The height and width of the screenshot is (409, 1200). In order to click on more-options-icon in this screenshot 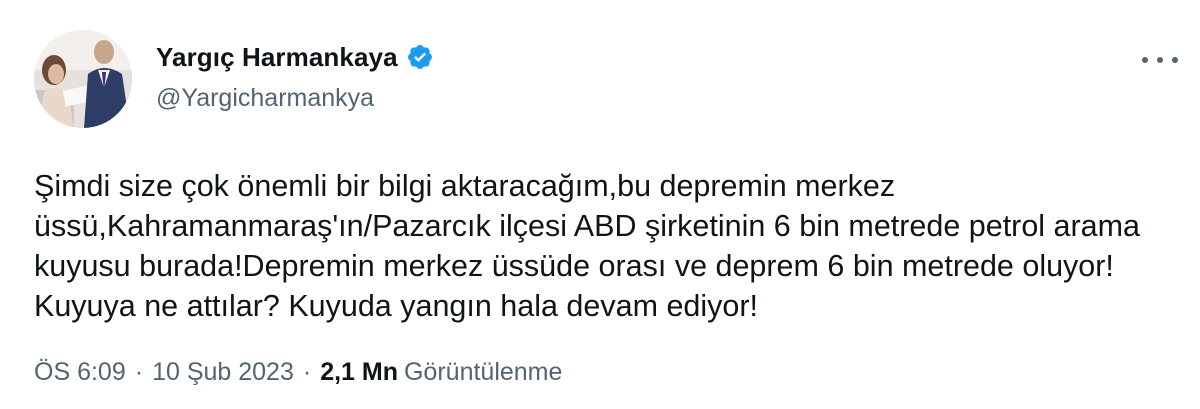, I will do `click(1160, 60)`.